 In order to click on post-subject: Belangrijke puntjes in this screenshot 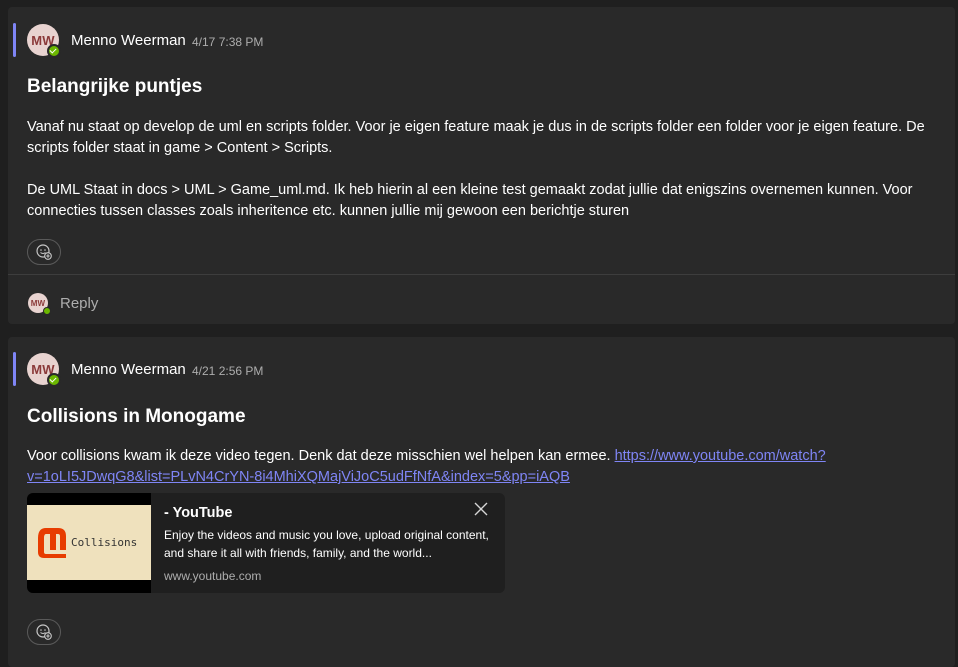, I will do `click(115, 86)`.